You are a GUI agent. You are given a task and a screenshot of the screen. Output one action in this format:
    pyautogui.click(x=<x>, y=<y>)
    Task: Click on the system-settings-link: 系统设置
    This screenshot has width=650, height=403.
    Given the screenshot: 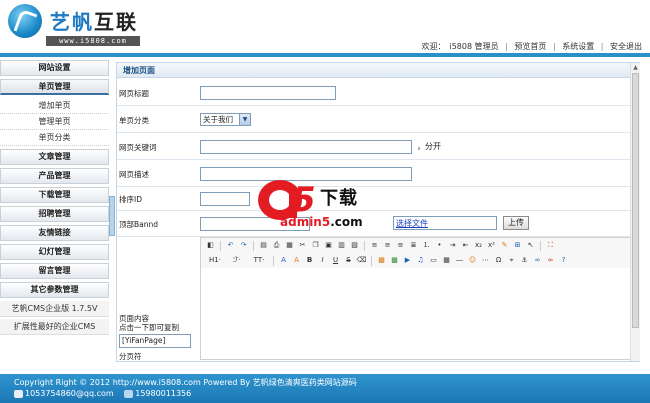 What is the action you would take?
    pyautogui.click(x=578, y=46)
    